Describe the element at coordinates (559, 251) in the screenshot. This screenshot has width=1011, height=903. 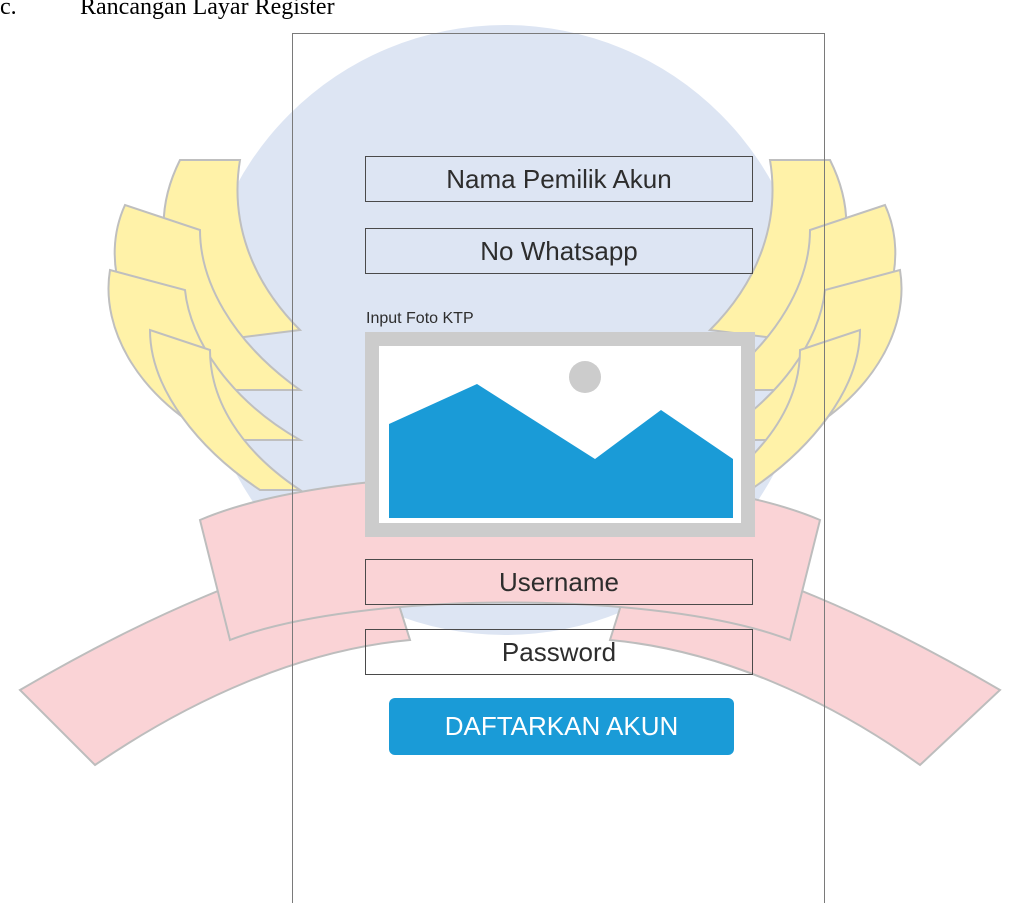
I see `whatsapp-field: No Whatsapp` at that location.